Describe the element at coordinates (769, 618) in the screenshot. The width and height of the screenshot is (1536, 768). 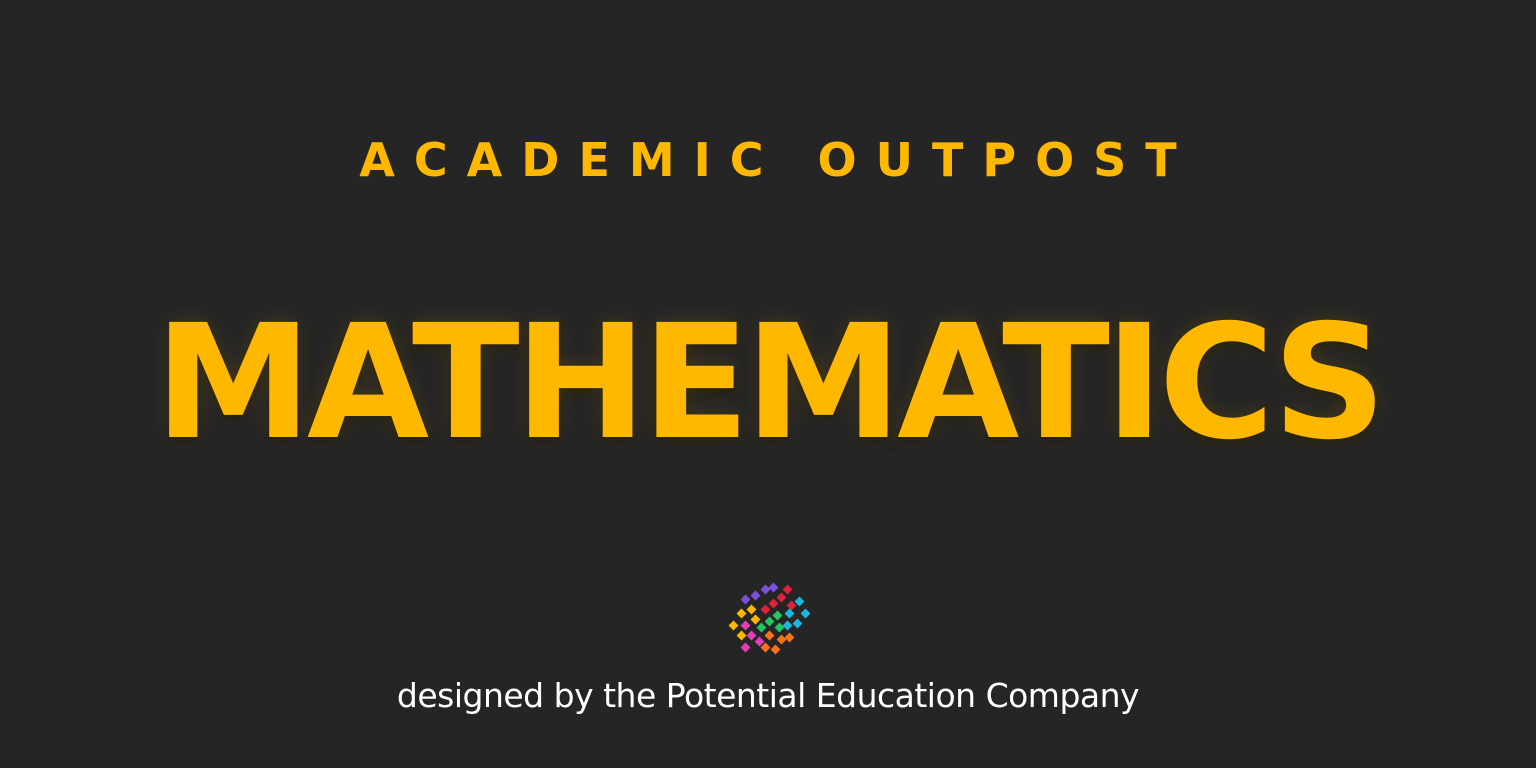
I see `potential-education-logo-icon` at that location.